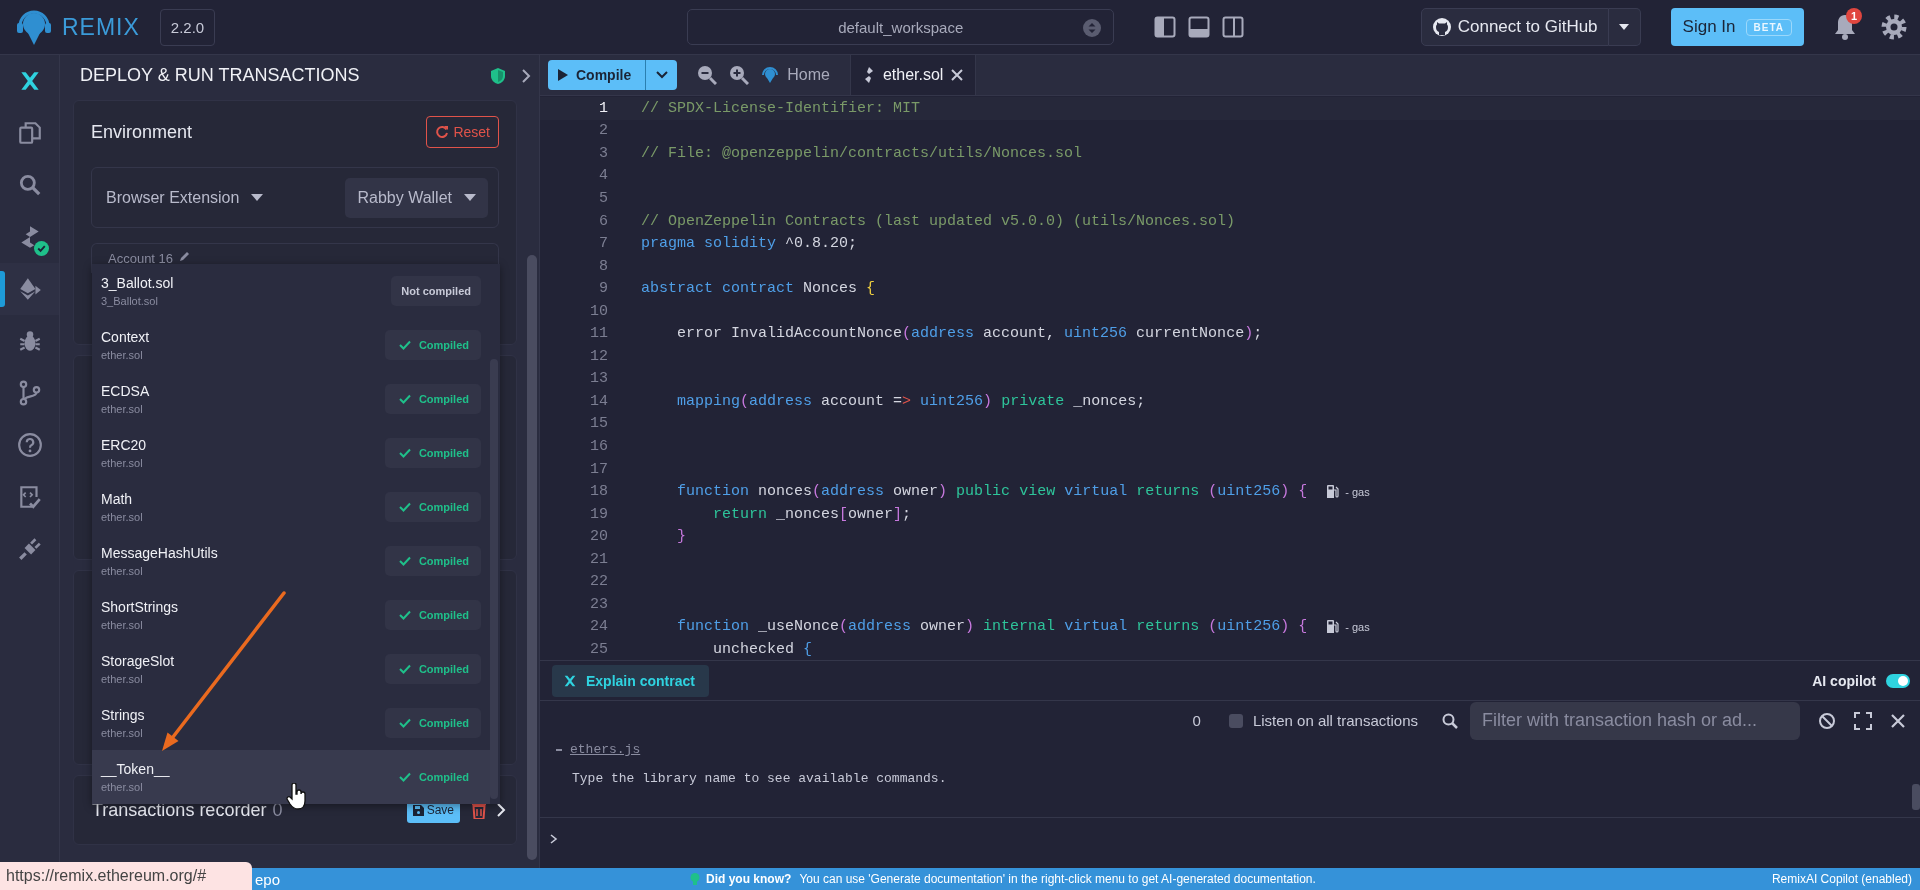 The height and width of the screenshot is (890, 1920). What do you see at coordinates (739, 75) in the screenshot?
I see `zoom-in-icon` at bounding box center [739, 75].